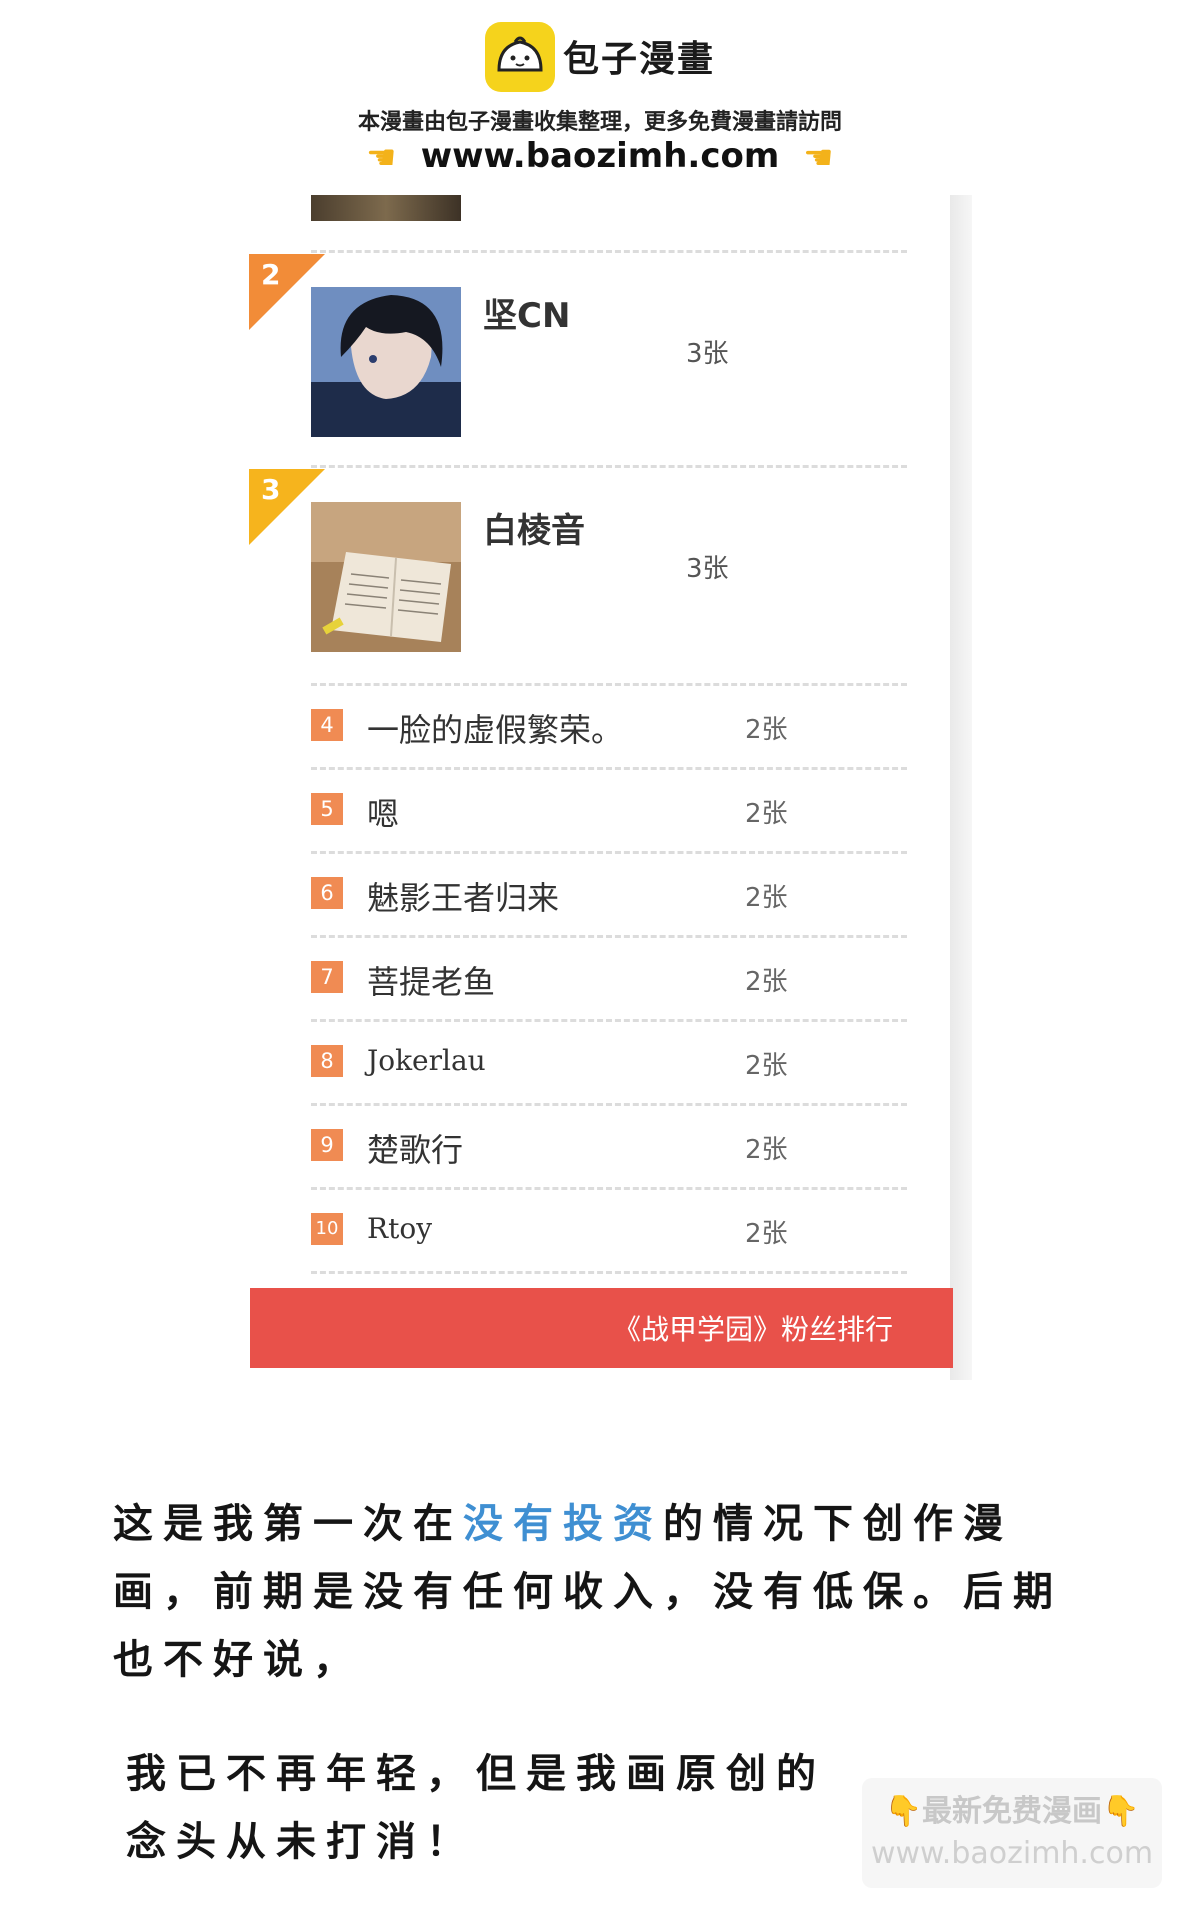  What do you see at coordinates (431, 980) in the screenshot?
I see `fan-name: 菩提老鱼` at bounding box center [431, 980].